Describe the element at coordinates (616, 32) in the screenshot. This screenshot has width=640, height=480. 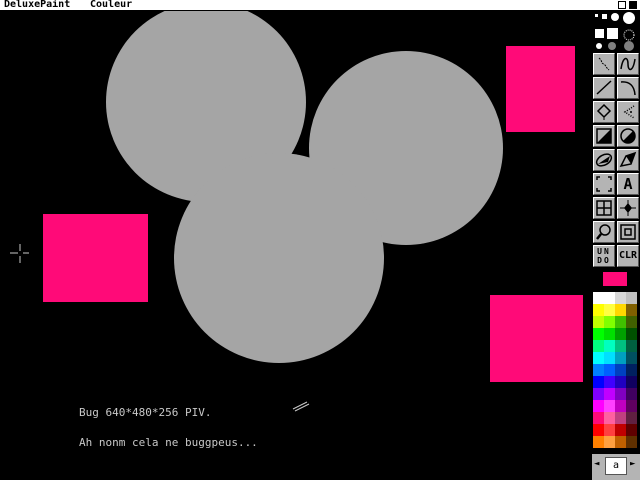
I see `brush-selector` at that location.